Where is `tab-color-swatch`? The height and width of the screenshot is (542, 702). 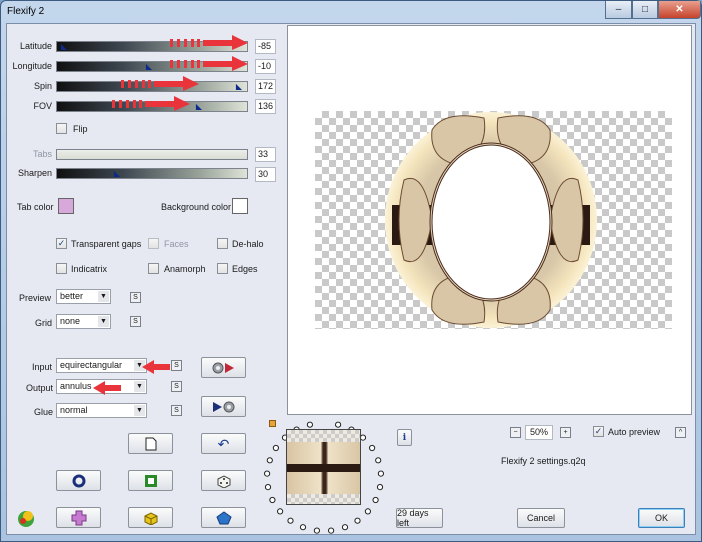 tab-color-swatch is located at coordinates (66, 206).